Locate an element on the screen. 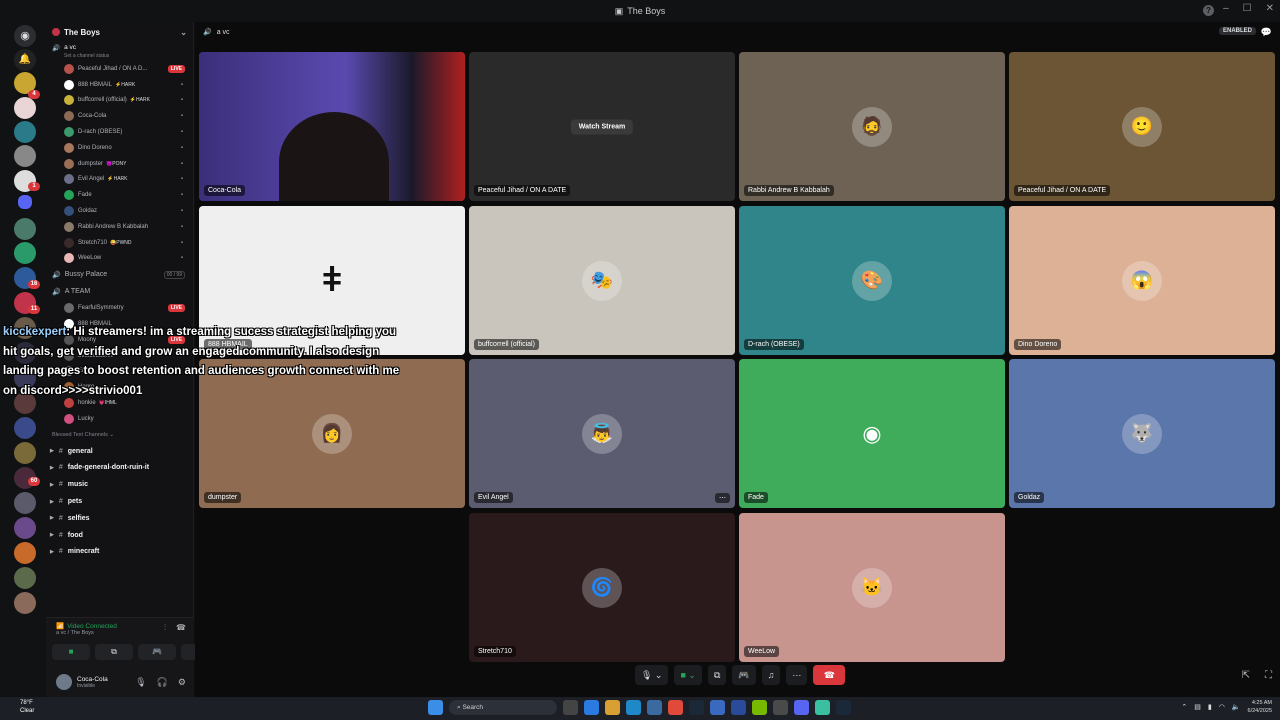 The image size is (1280, 720). edge-icon is located at coordinates (633, 707).